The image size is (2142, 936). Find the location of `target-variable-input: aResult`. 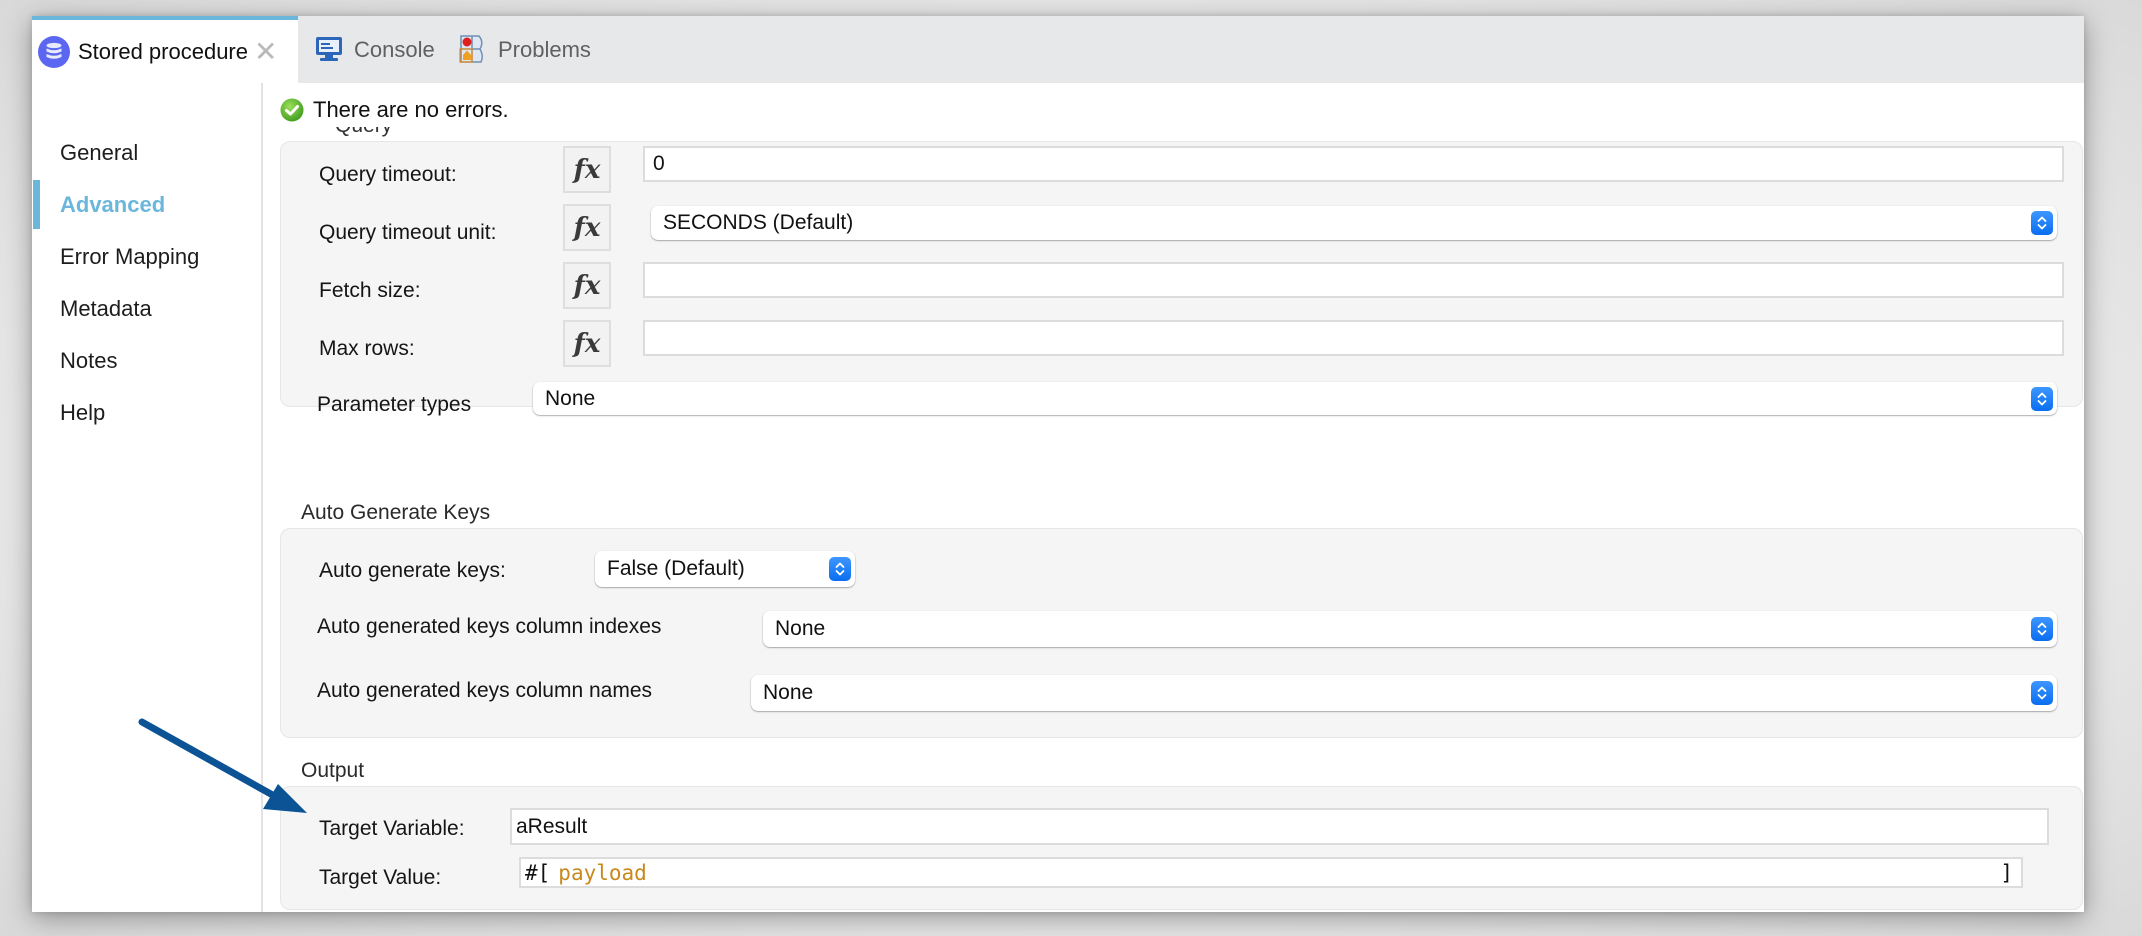

target-variable-input: aResult is located at coordinates (1279, 826).